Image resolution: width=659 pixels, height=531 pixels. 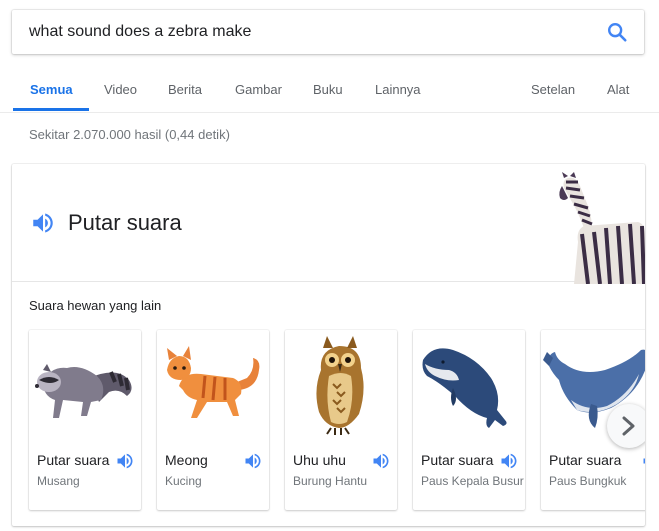 I want to click on cat-image, so click(x=213, y=382).